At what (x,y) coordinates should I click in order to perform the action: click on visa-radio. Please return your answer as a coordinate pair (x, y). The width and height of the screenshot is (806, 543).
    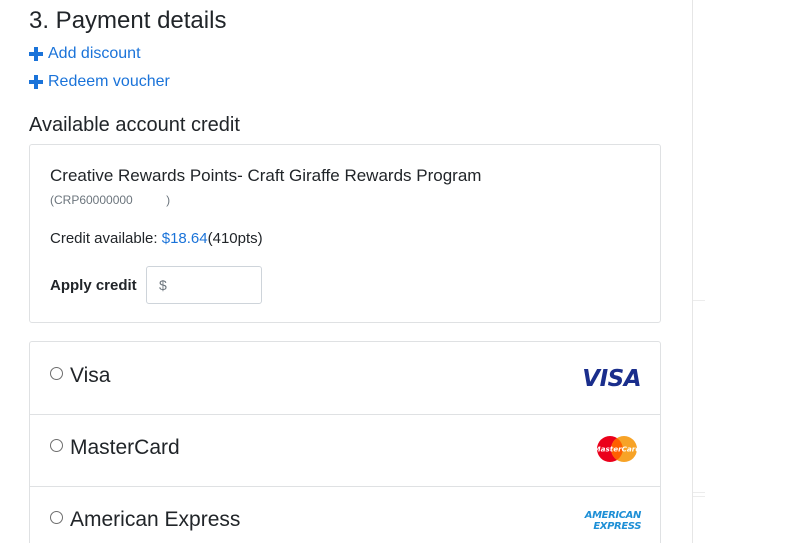
    Looking at the image, I should click on (56, 373).